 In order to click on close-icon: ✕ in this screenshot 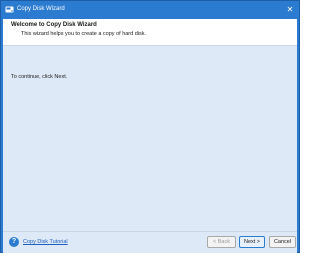, I will do `click(290, 9)`.